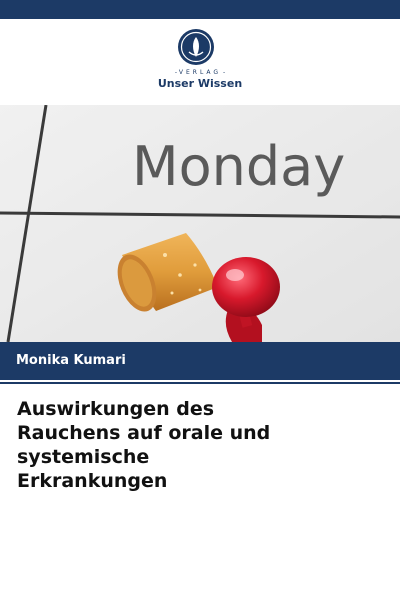  I want to click on book-title-line: Auswirkungen des, so click(116, 409).